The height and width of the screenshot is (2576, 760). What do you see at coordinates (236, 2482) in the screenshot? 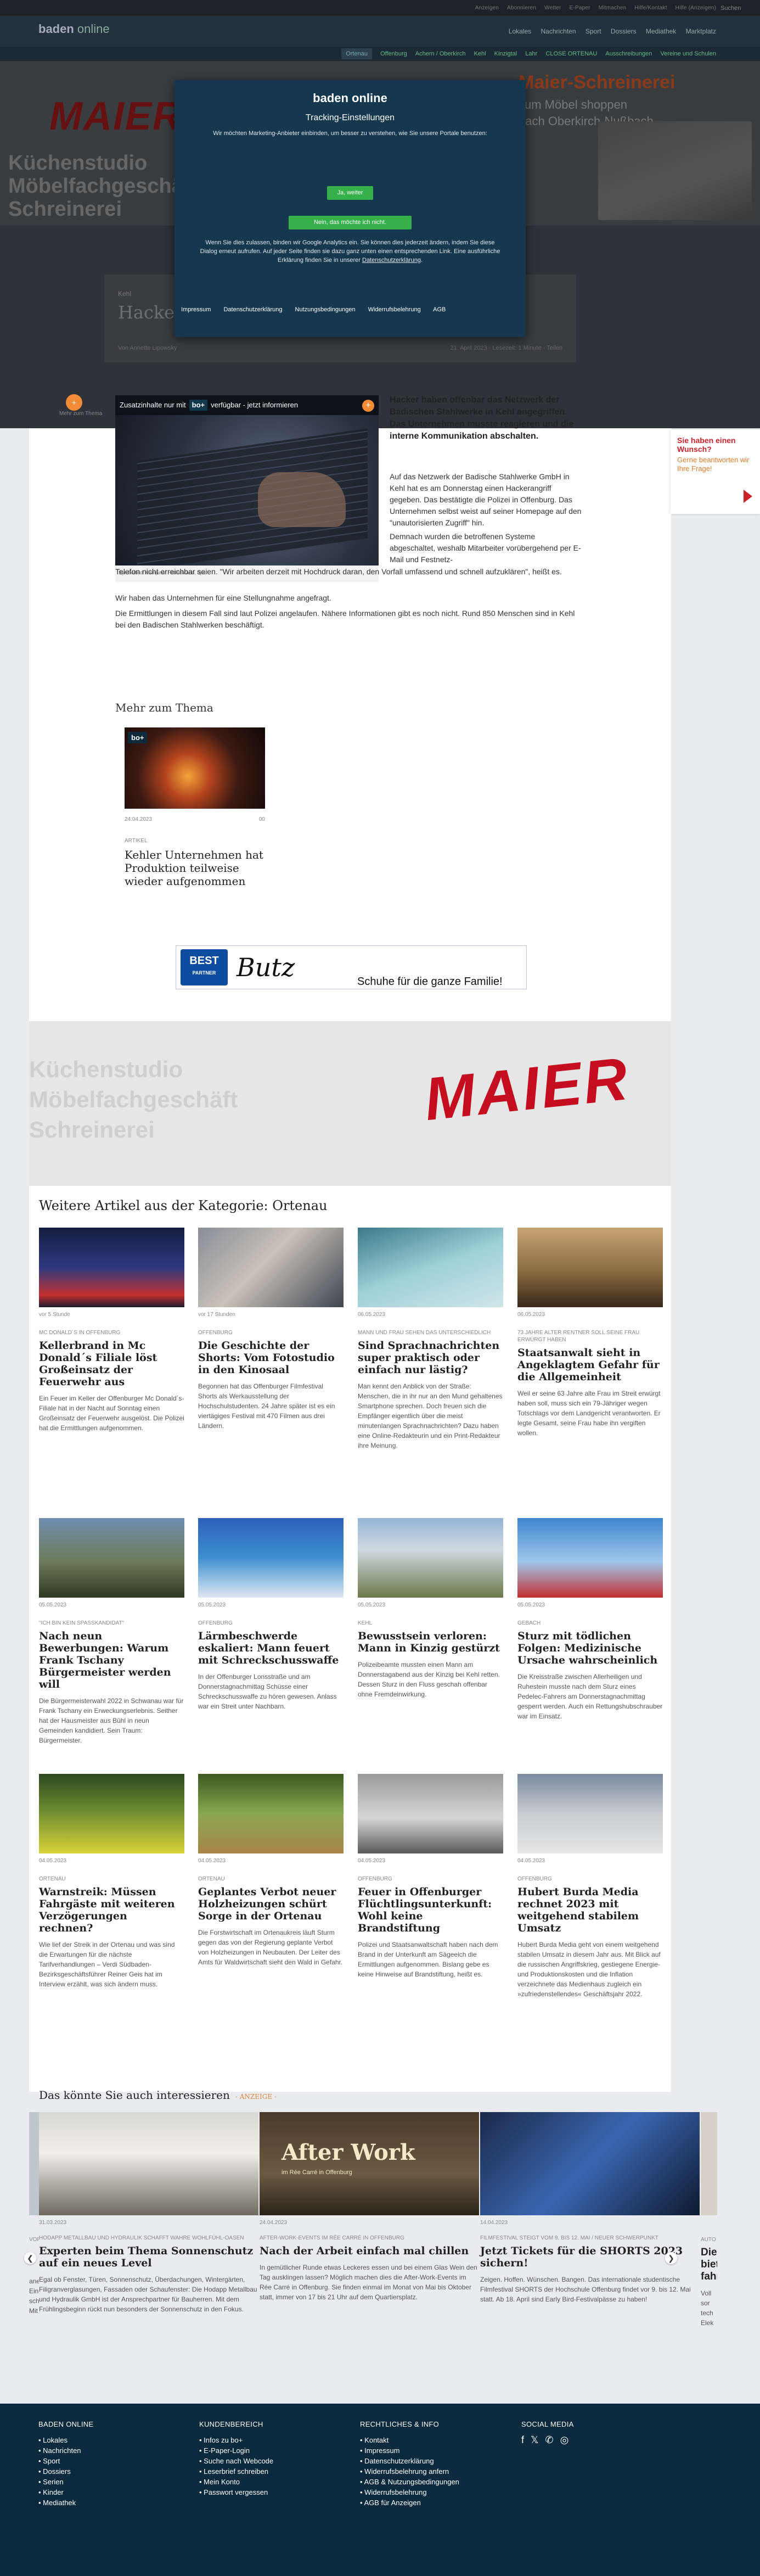
I see `footer-link: Mein Konto` at bounding box center [236, 2482].